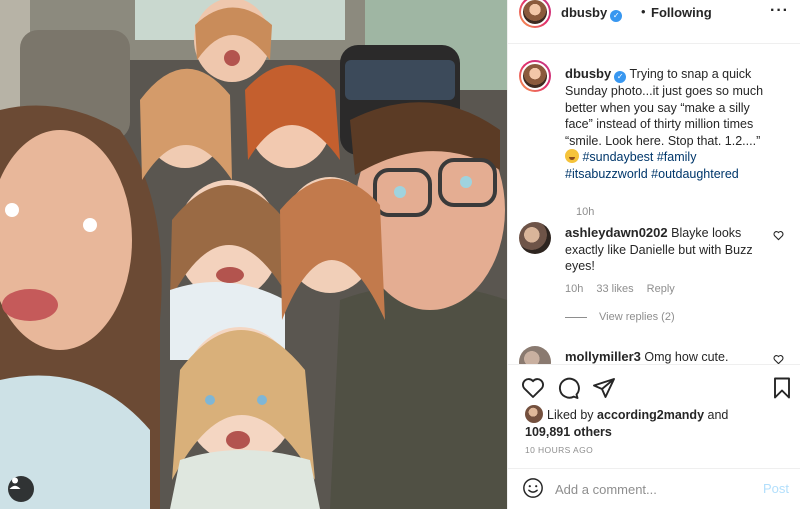 The width and height of the screenshot is (800, 509). What do you see at coordinates (650, 415) in the screenshot?
I see `liker-username: according2mandy` at bounding box center [650, 415].